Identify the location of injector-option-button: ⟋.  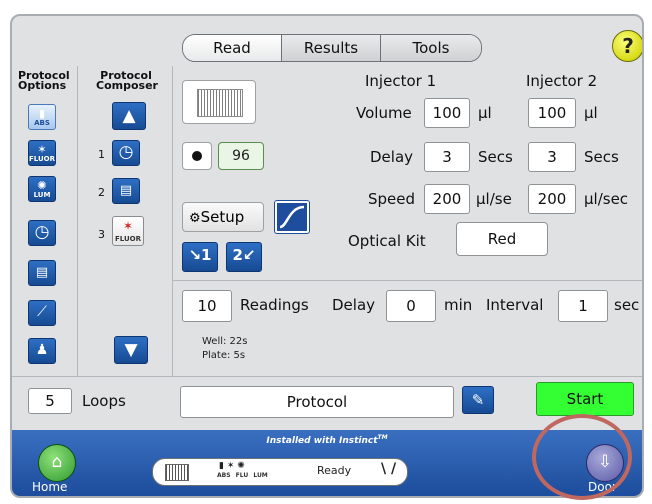
(42, 313).